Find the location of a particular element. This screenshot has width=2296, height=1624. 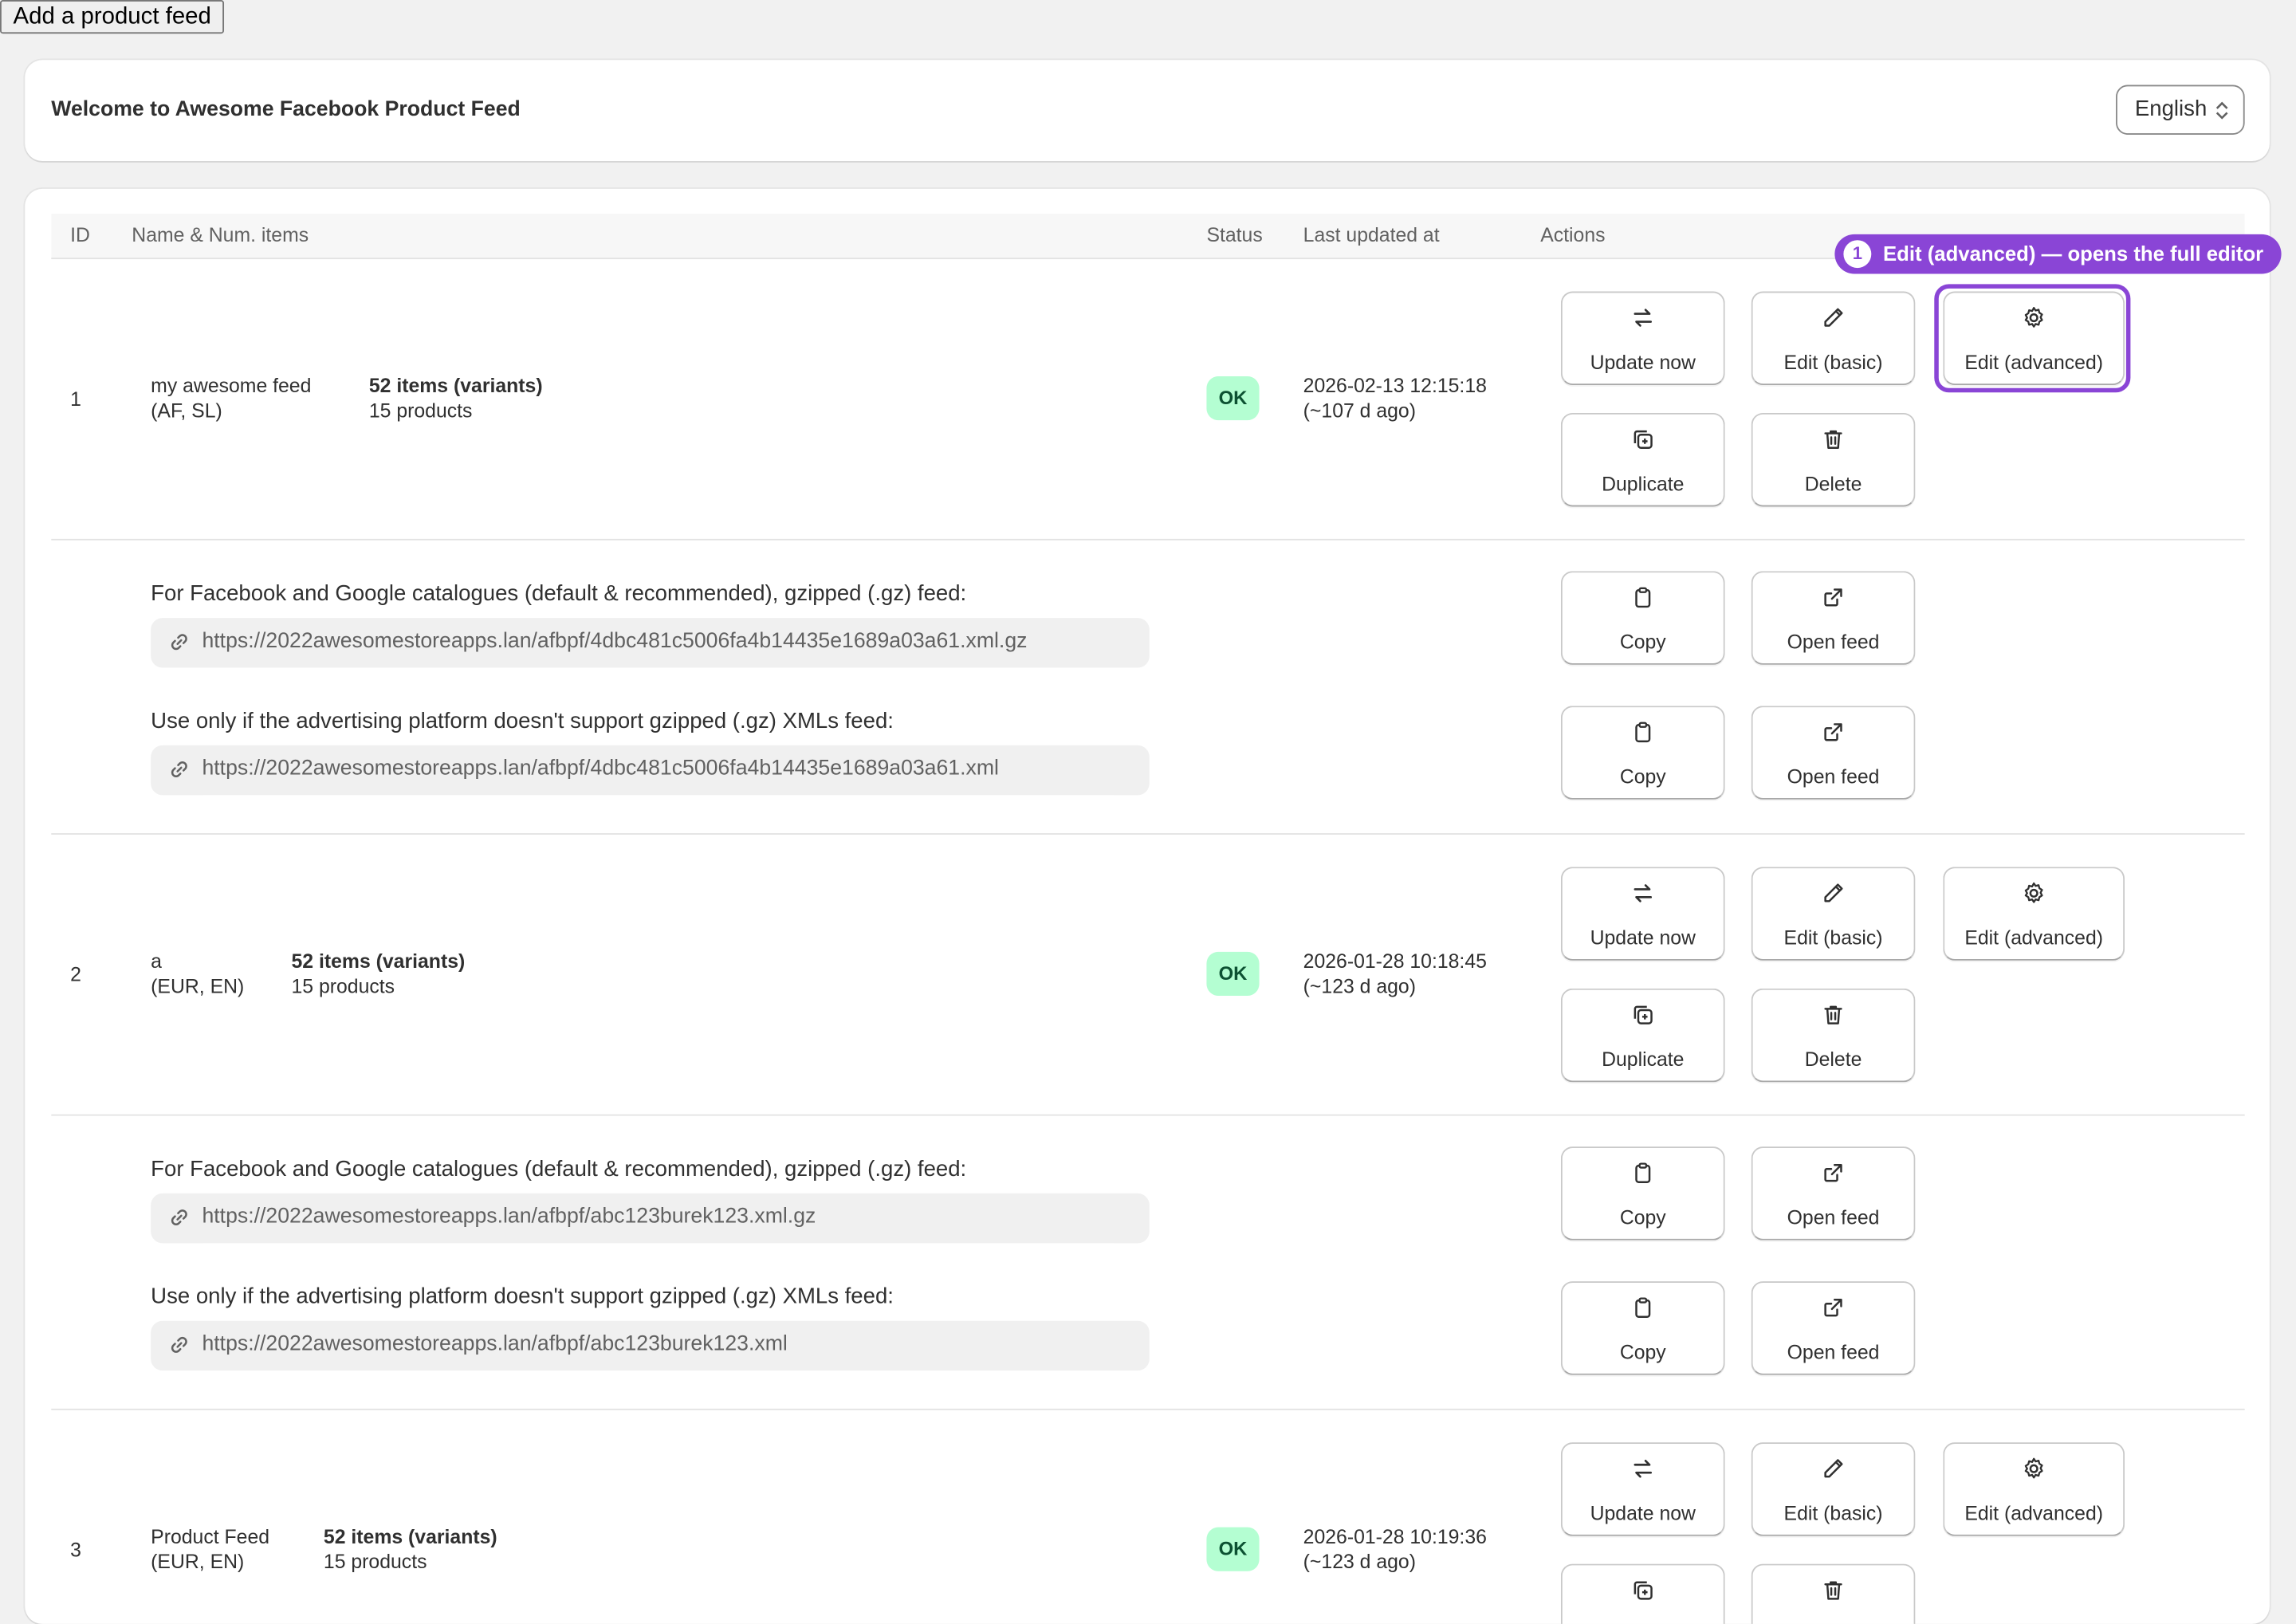

language-value: English is located at coordinates (2171, 109).